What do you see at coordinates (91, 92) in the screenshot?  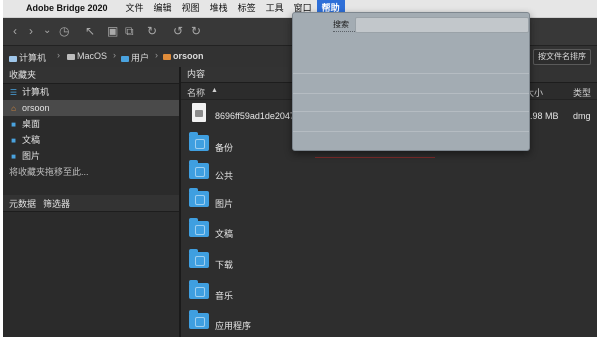 I see `favorite-computer: ☰ 计算机` at bounding box center [91, 92].